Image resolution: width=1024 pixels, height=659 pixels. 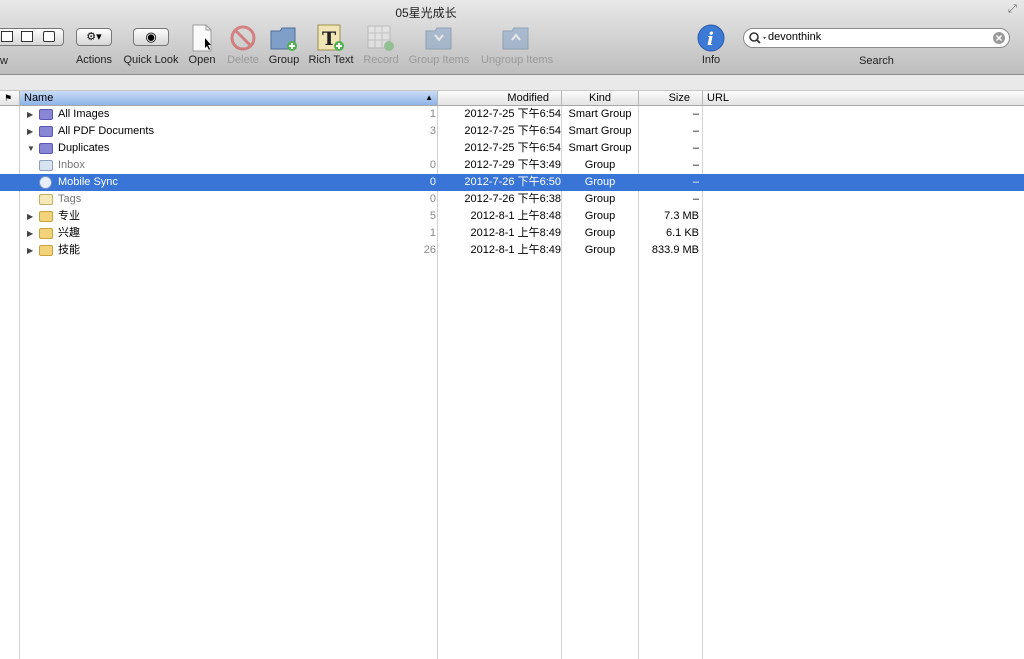 I want to click on url-column-header: URL, so click(x=863, y=98).